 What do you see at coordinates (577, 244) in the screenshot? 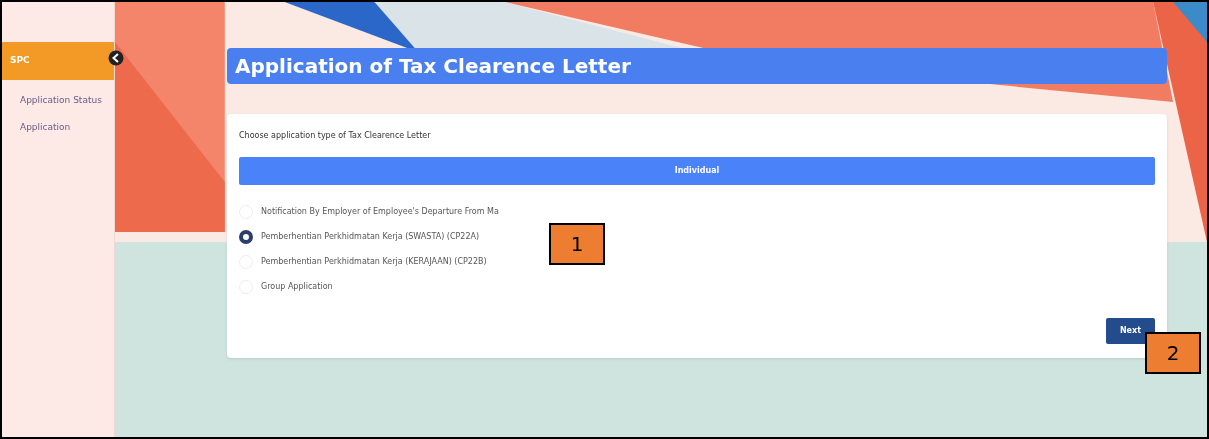
I see `callout-number: 1` at bounding box center [577, 244].